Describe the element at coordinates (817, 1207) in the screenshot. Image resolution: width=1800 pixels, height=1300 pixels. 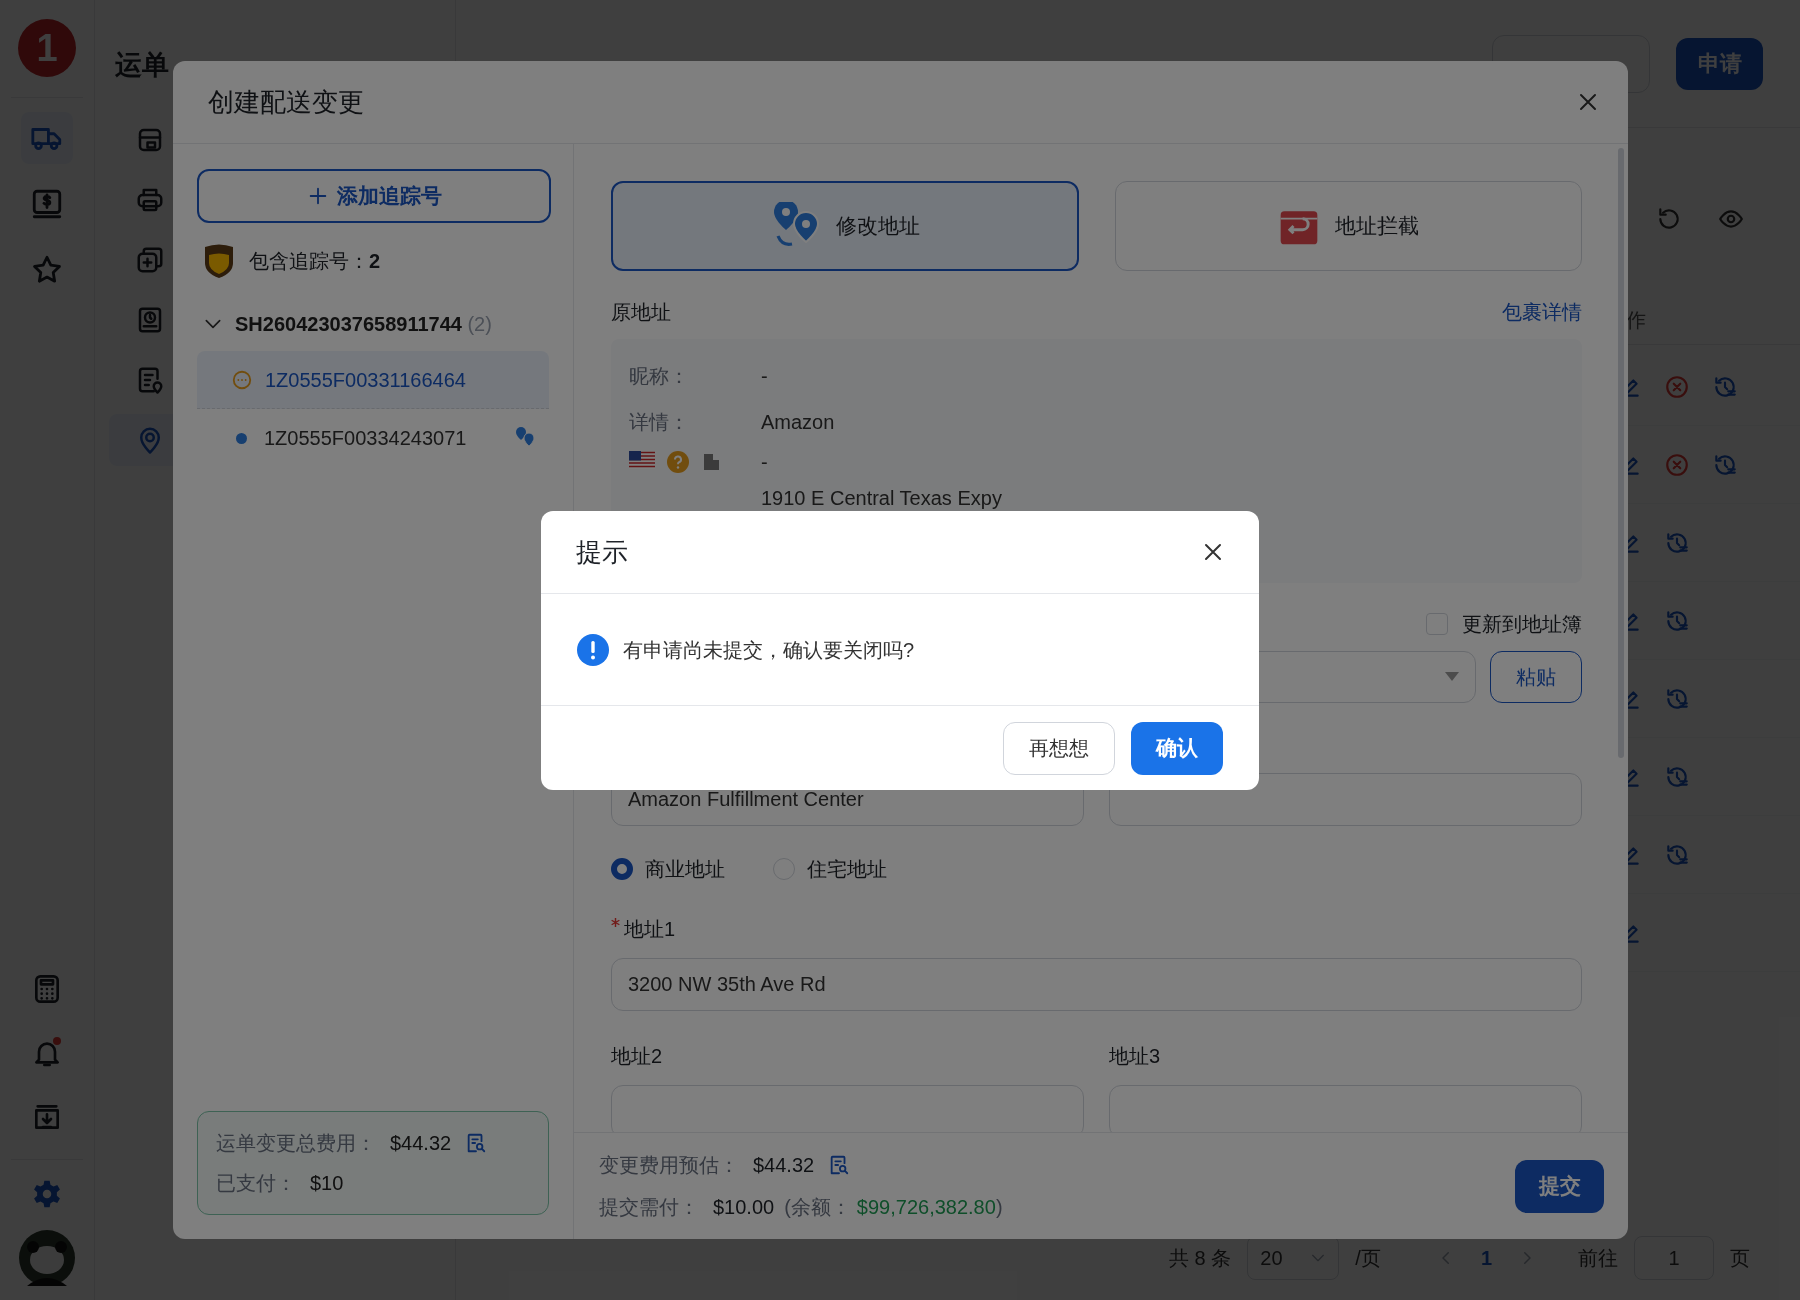
I see `balance-label: (余额：` at that location.